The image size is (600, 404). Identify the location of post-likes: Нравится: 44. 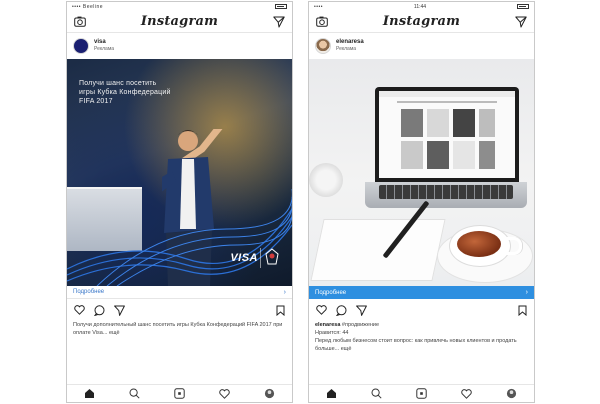
(421, 333).